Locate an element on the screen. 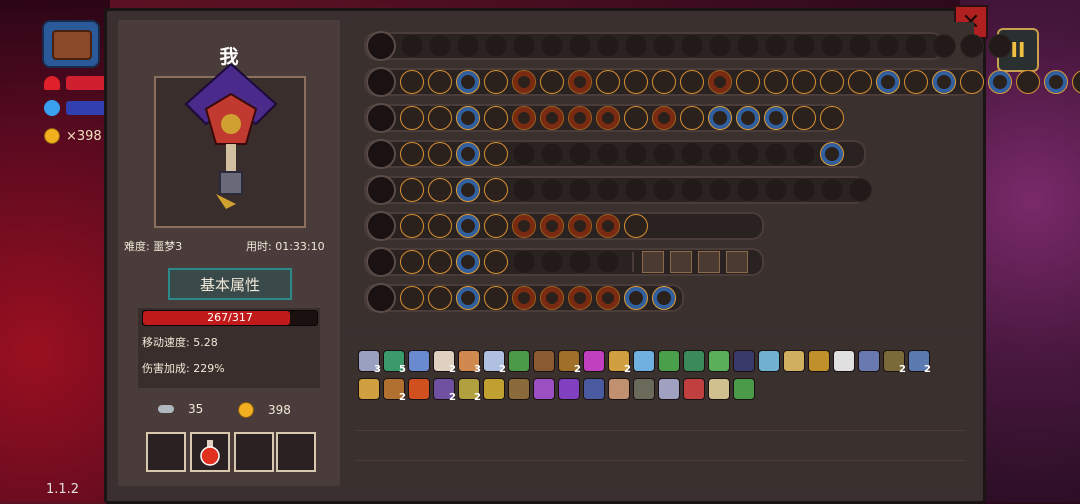  void-staff-icon is located at coordinates (381, 226).